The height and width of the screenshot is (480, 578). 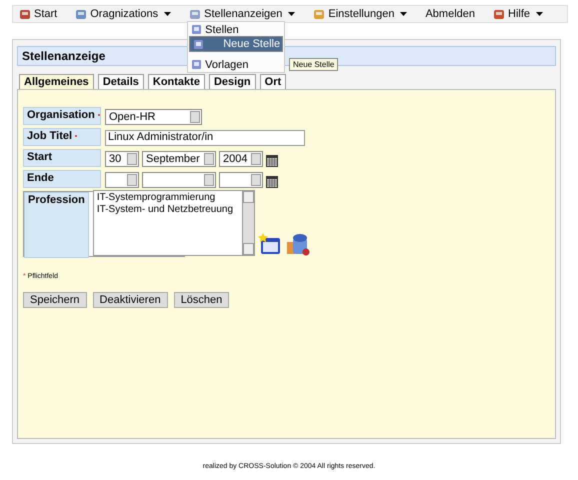 What do you see at coordinates (62, 116) in the screenshot?
I see `field-label: Organisation` at bounding box center [62, 116].